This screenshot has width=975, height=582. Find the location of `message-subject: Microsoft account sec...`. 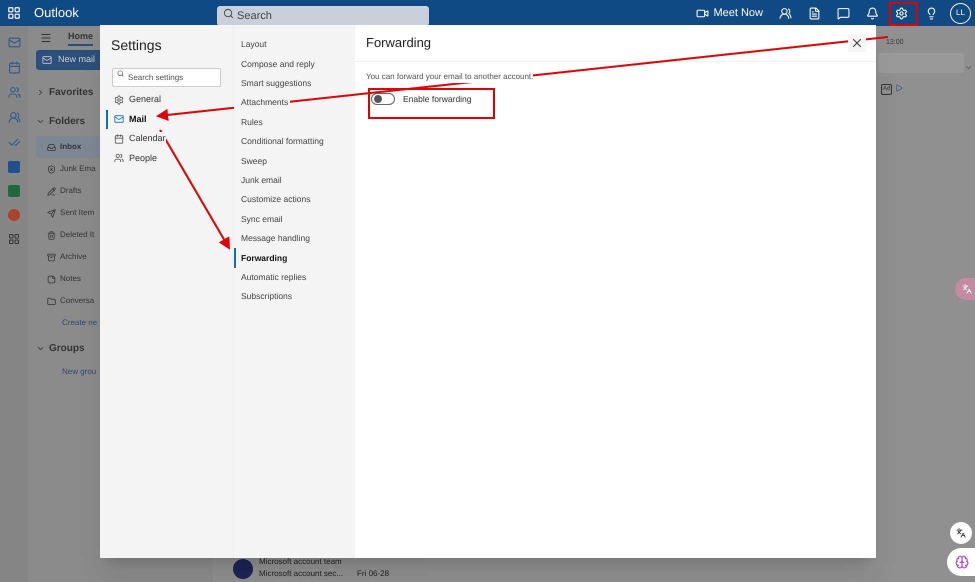

message-subject: Microsoft account sec... is located at coordinates (301, 574).